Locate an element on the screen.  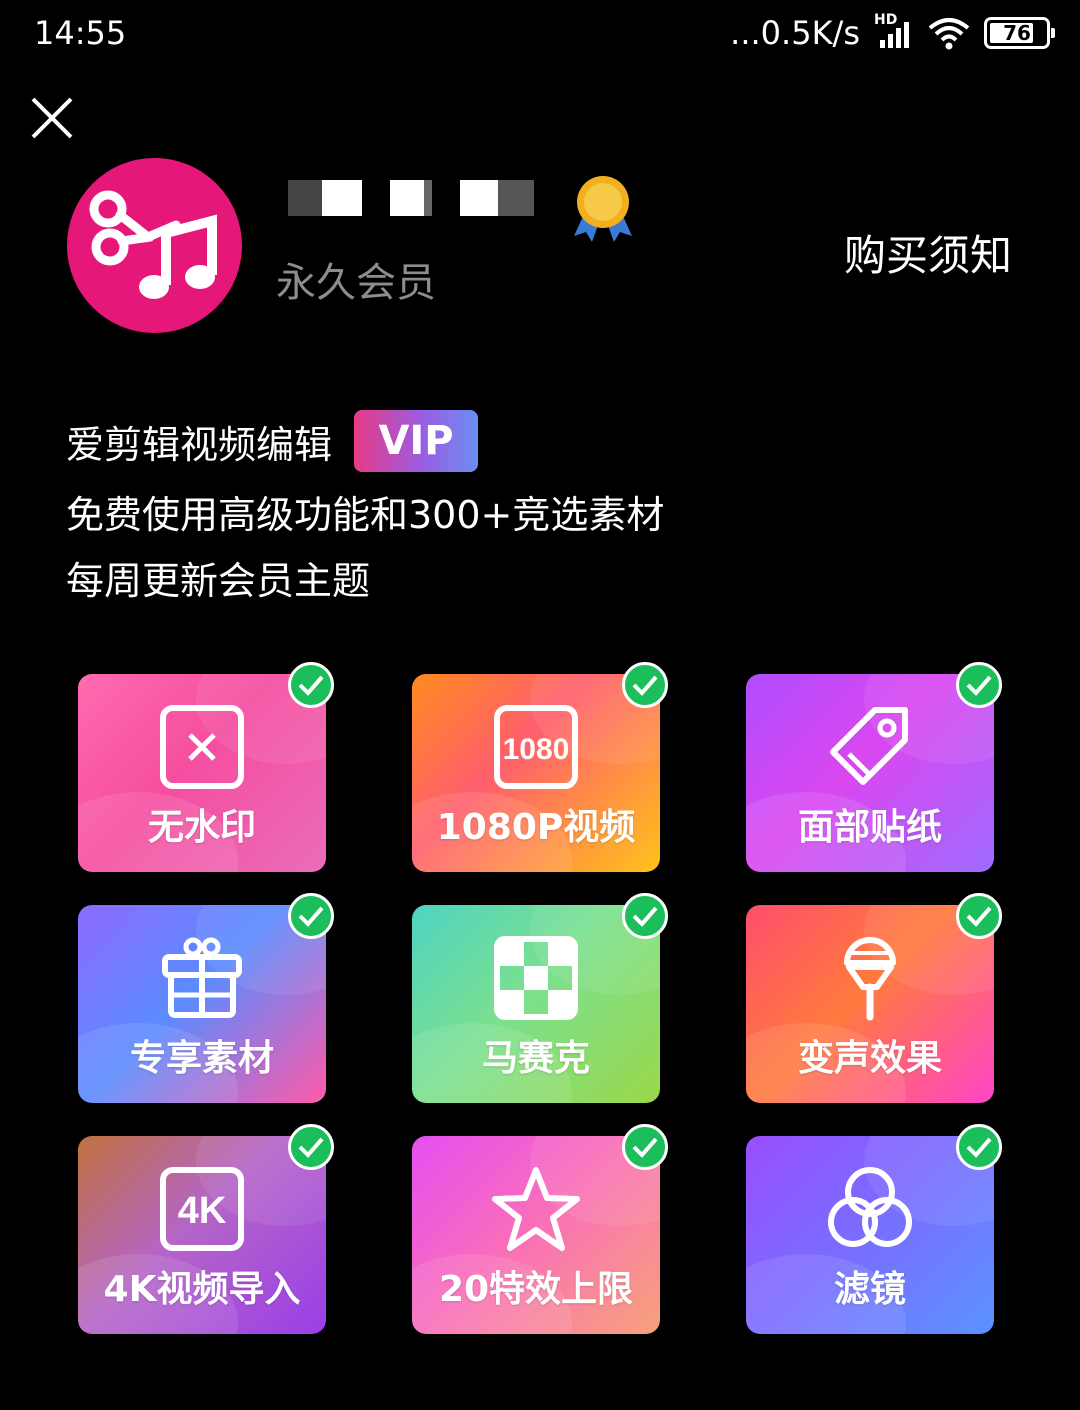
member-type: 永久会员 is located at coordinates (356, 283).